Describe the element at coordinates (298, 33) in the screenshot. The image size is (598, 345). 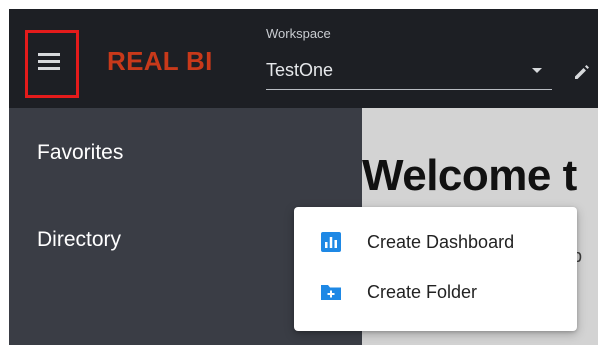
I see `workspace-label: Workspace` at that location.